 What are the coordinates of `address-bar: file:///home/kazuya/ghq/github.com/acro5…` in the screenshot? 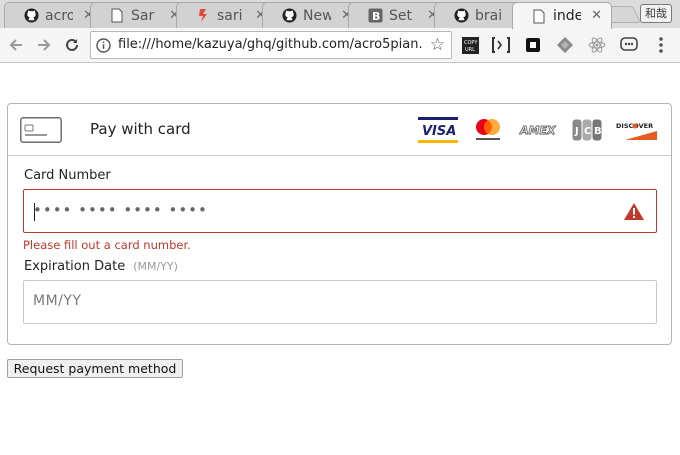 It's located at (271, 45).